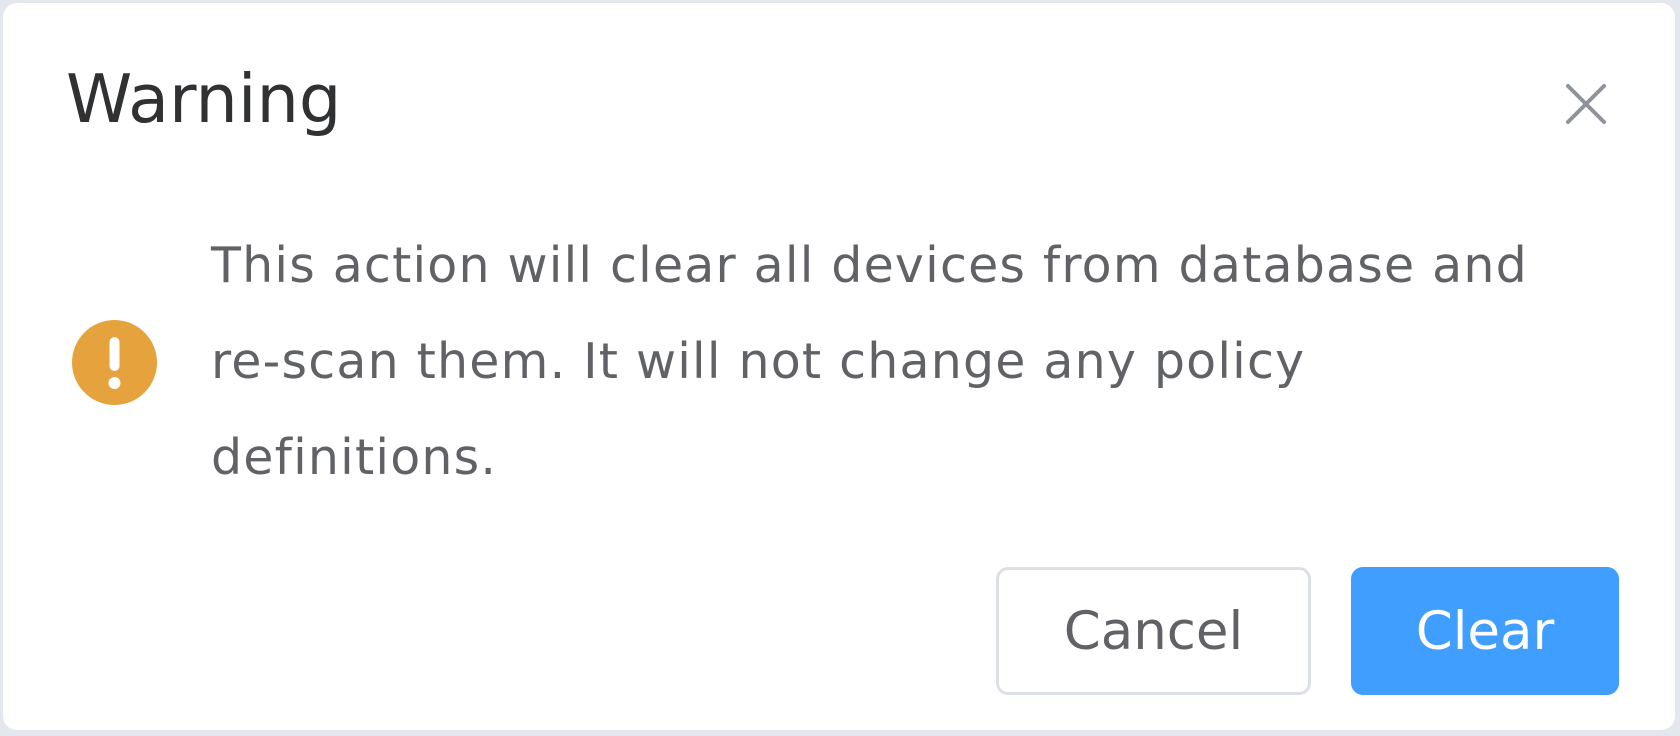  Describe the element at coordinates (1485, 631) in the screenshot. I see `clear-button: Clear` at that location.